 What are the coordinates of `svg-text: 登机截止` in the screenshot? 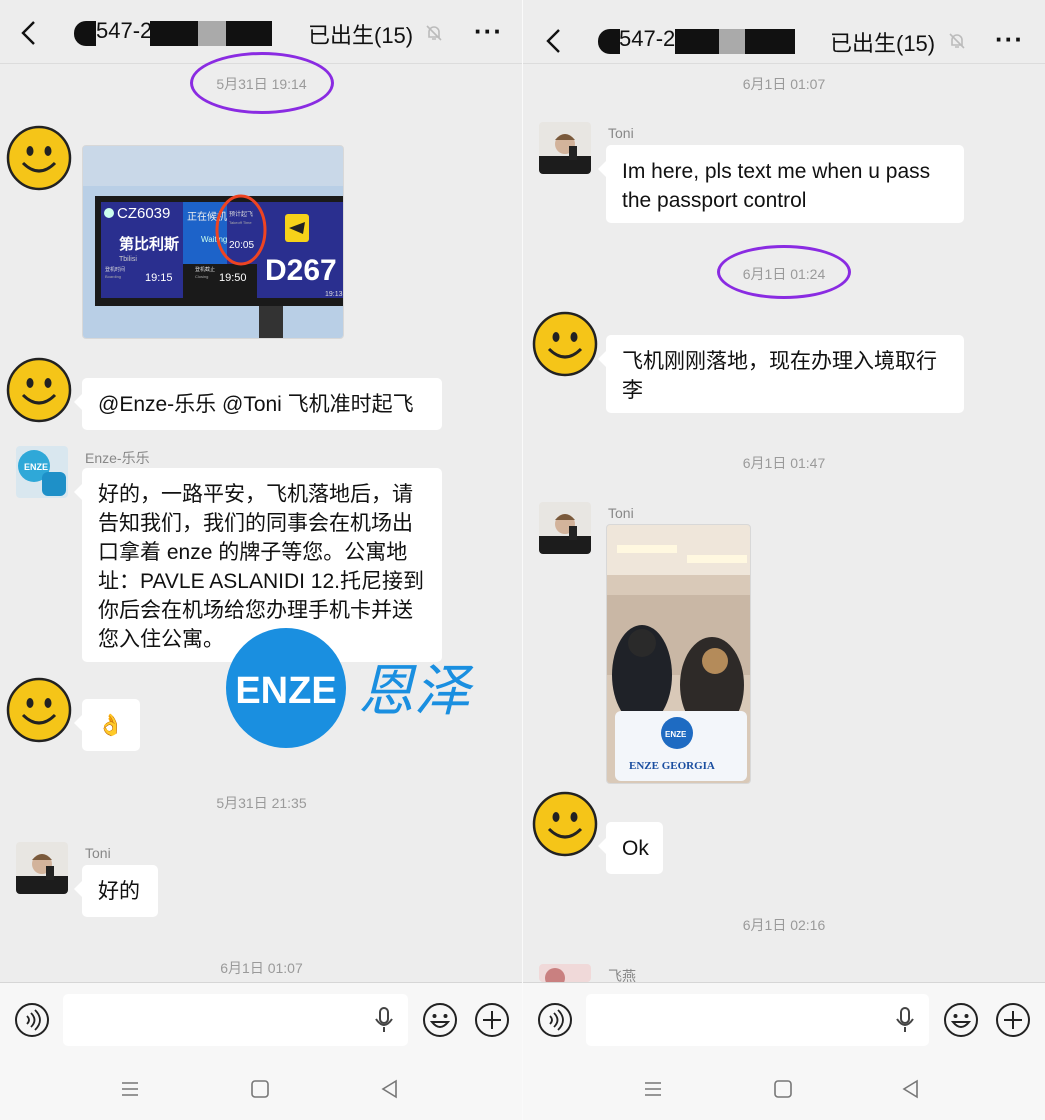 It's located at (205, 269).